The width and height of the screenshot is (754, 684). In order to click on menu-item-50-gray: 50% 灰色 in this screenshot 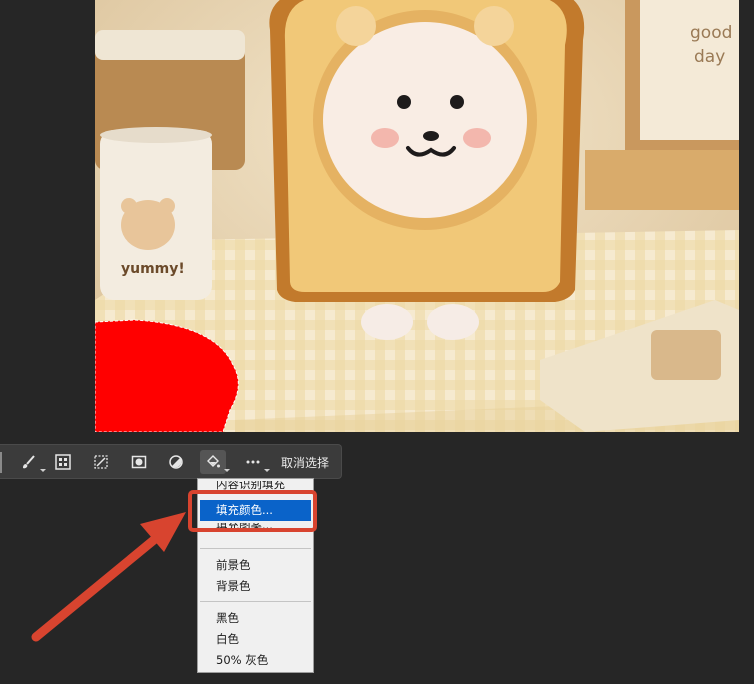, I will do `click(242, 660)`.